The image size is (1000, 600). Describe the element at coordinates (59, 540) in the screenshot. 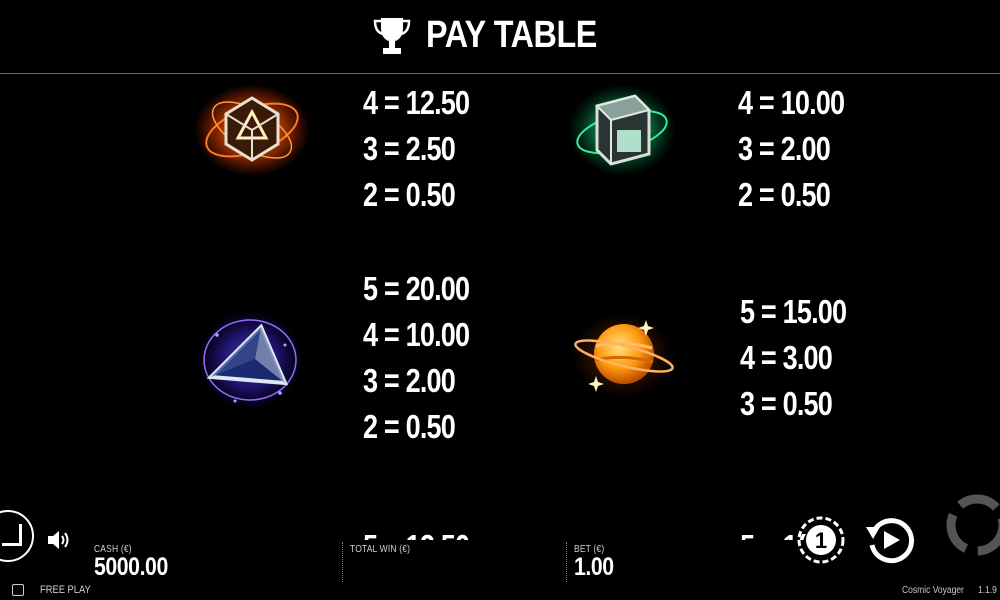

I see `sound-icon` at that location.